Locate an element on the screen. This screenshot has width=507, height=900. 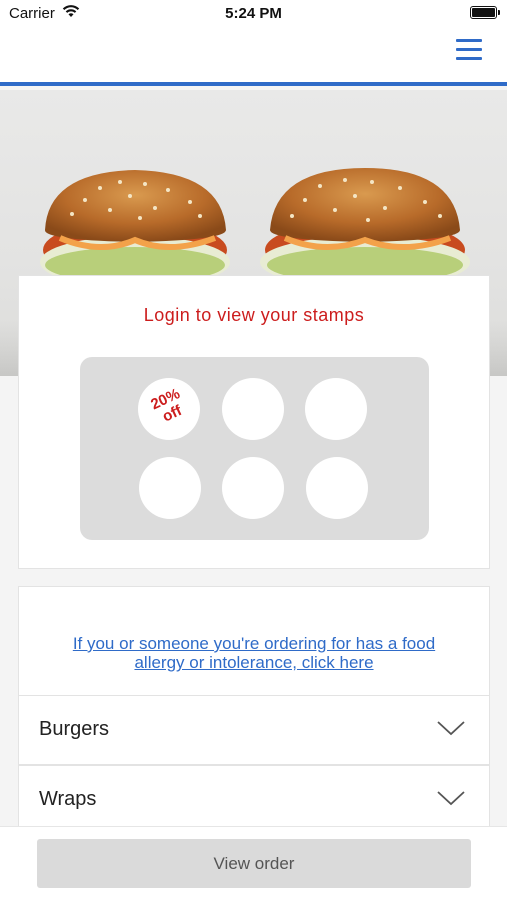
bottom-bar: View order is located at coordinates (253, 863).